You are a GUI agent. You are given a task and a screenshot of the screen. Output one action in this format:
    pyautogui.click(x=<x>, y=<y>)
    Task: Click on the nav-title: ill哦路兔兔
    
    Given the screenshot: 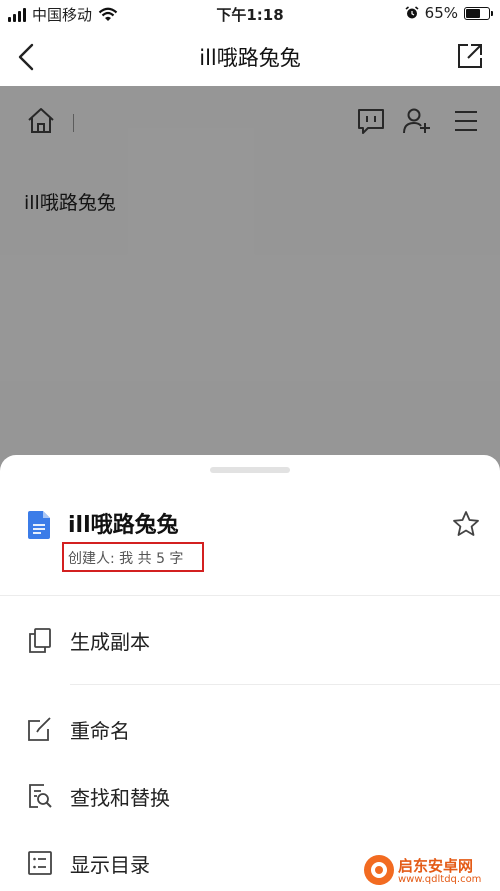 What is the action you would take?
    pyautogui.click(x=250, y=58)
    